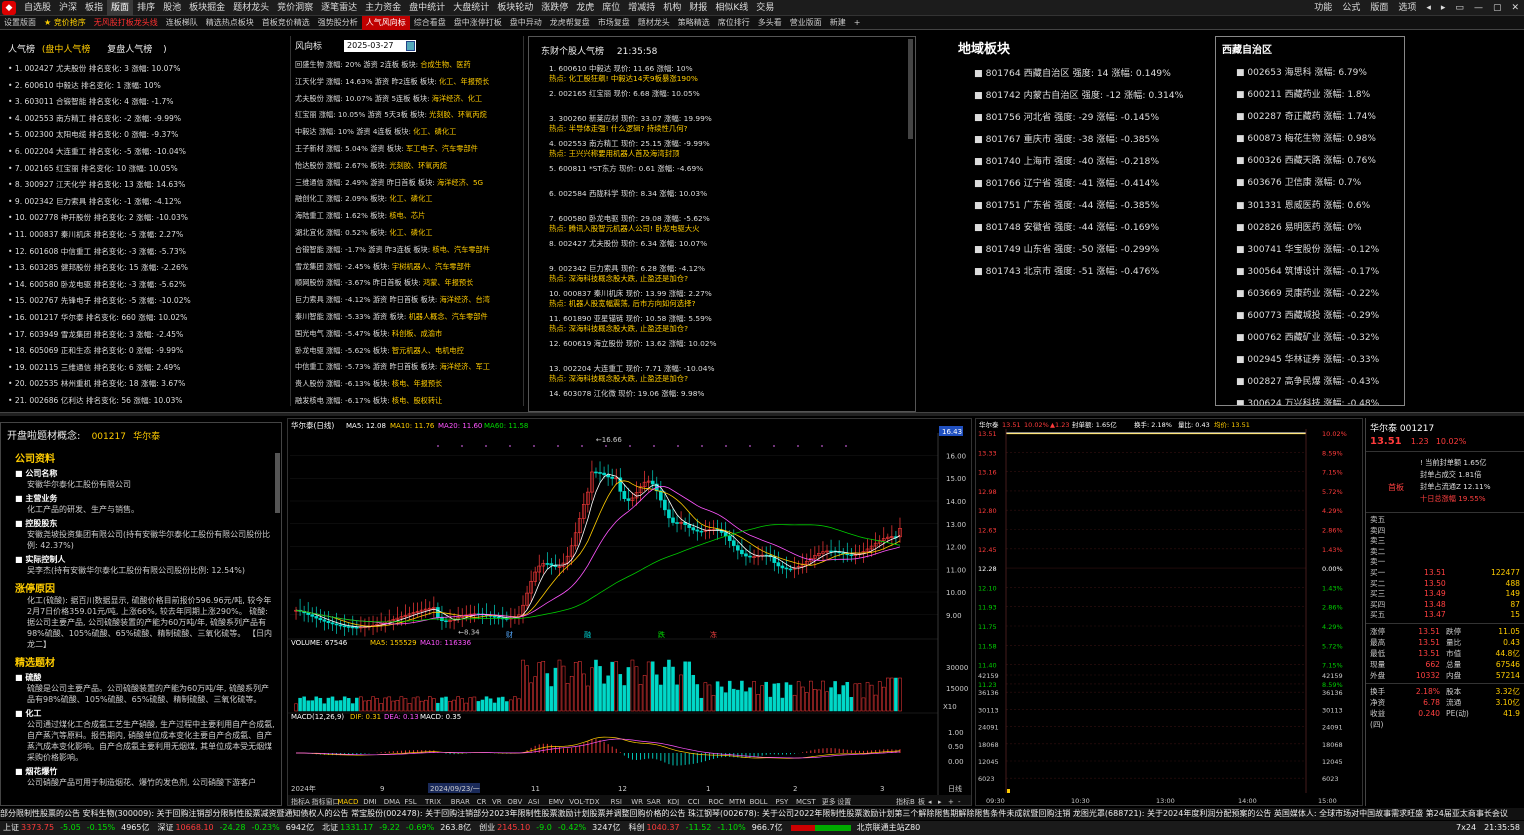 This screenshot has width=1524, height=835. Describe the element at coordinates (1320, 338) in the screenshot. I see `tibet-row: ■ 000762 西藏矿业 涨幅: -0.32%` at that location.